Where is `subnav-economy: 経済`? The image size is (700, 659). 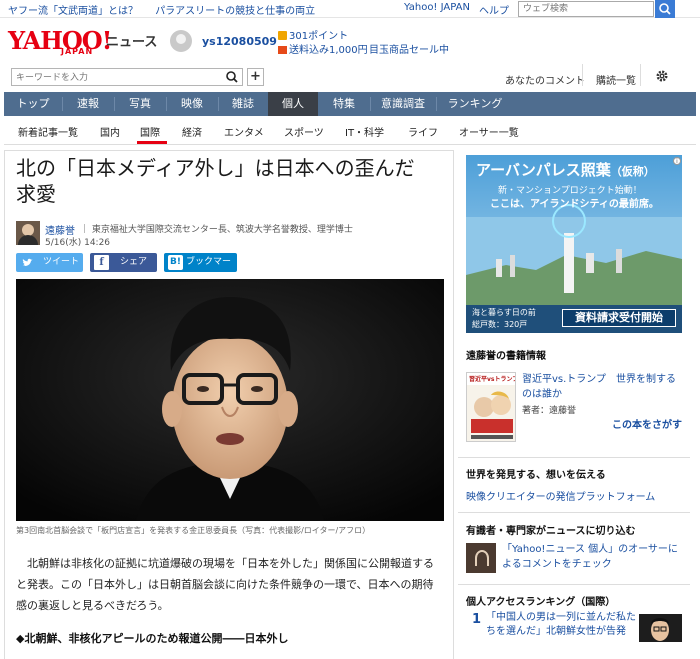
subnav-economy: 経済 is located at coordinates (192, 131).